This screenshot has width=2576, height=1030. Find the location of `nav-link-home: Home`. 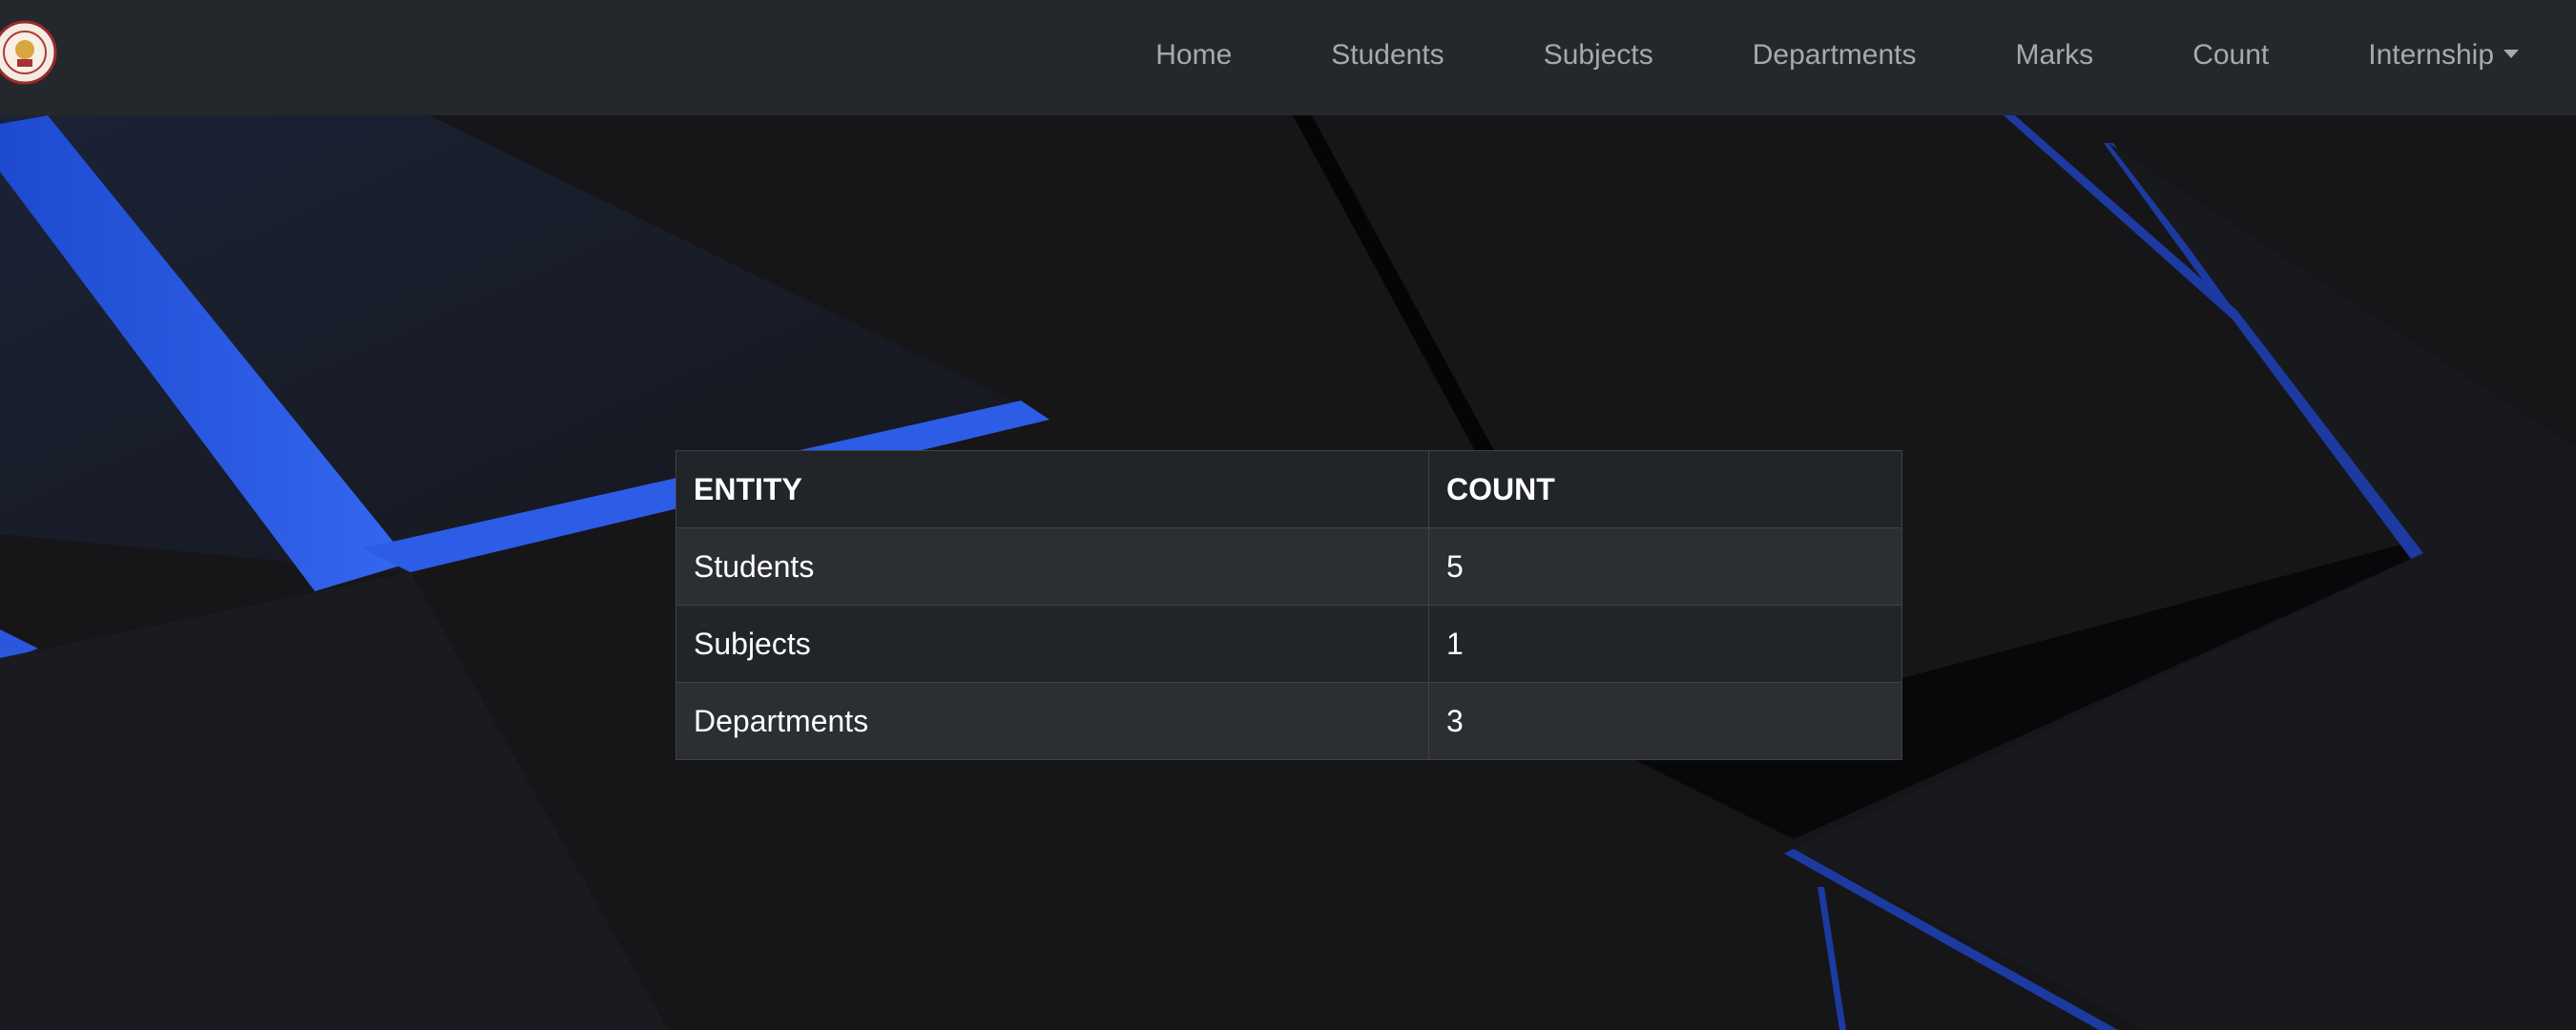

nav-link-home: Home is located at coordinates (1193, 55).